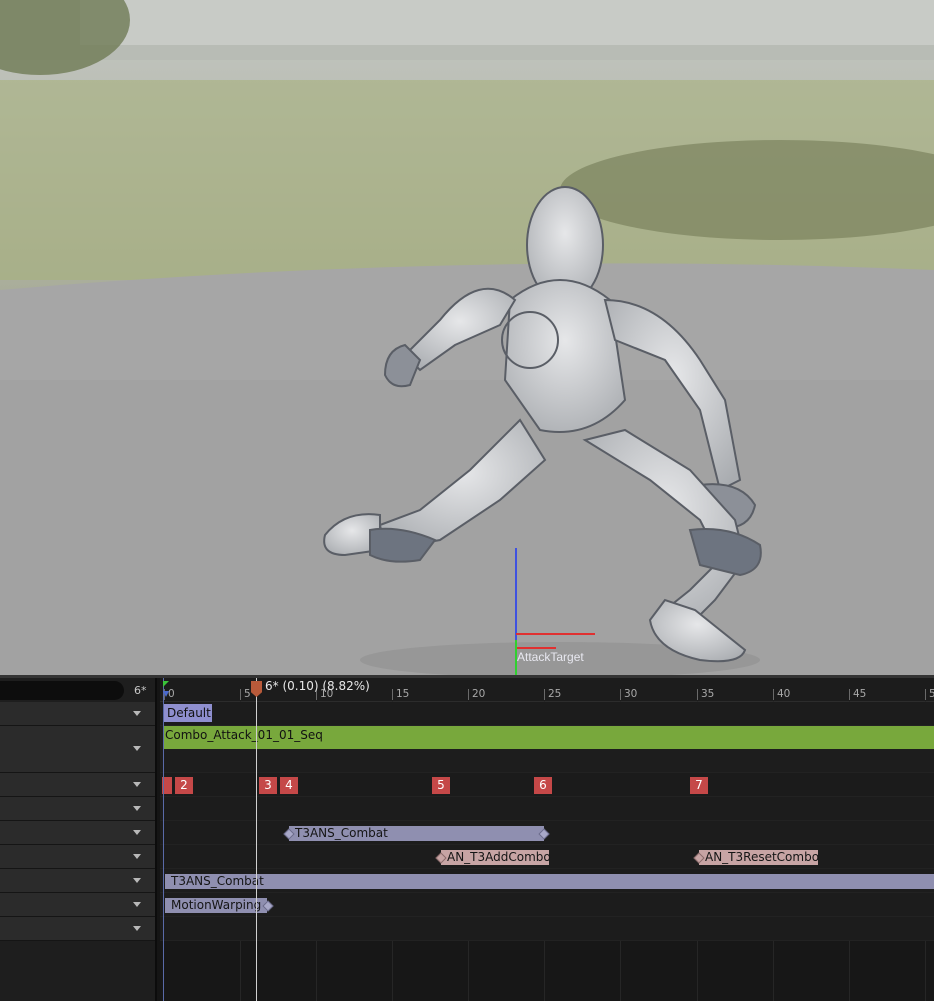 This screenshot has width=934, height=1001. Describe the element at coordinates (166, 694) in the screenshot. I see `section-start-icon` at that location.